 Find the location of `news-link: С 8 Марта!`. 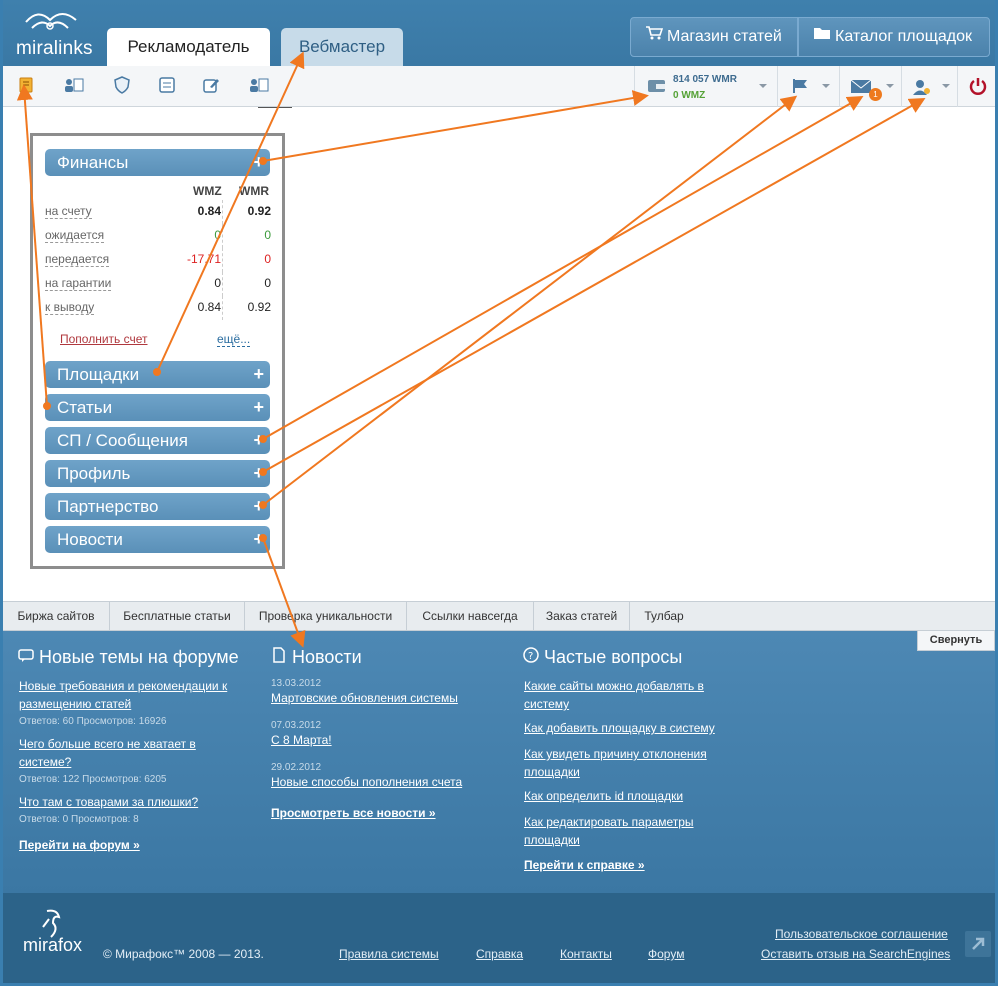

news-link: С 8 Марта! is located at coordinates (301, 740).